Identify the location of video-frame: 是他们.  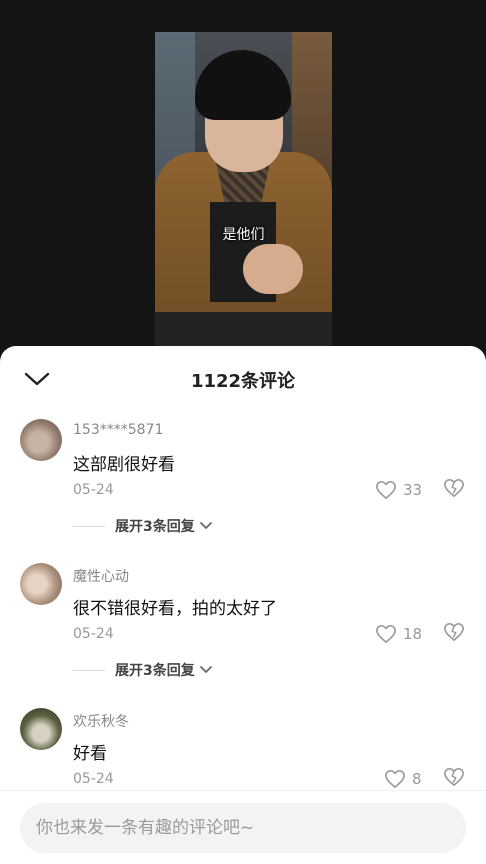
(243, 192).